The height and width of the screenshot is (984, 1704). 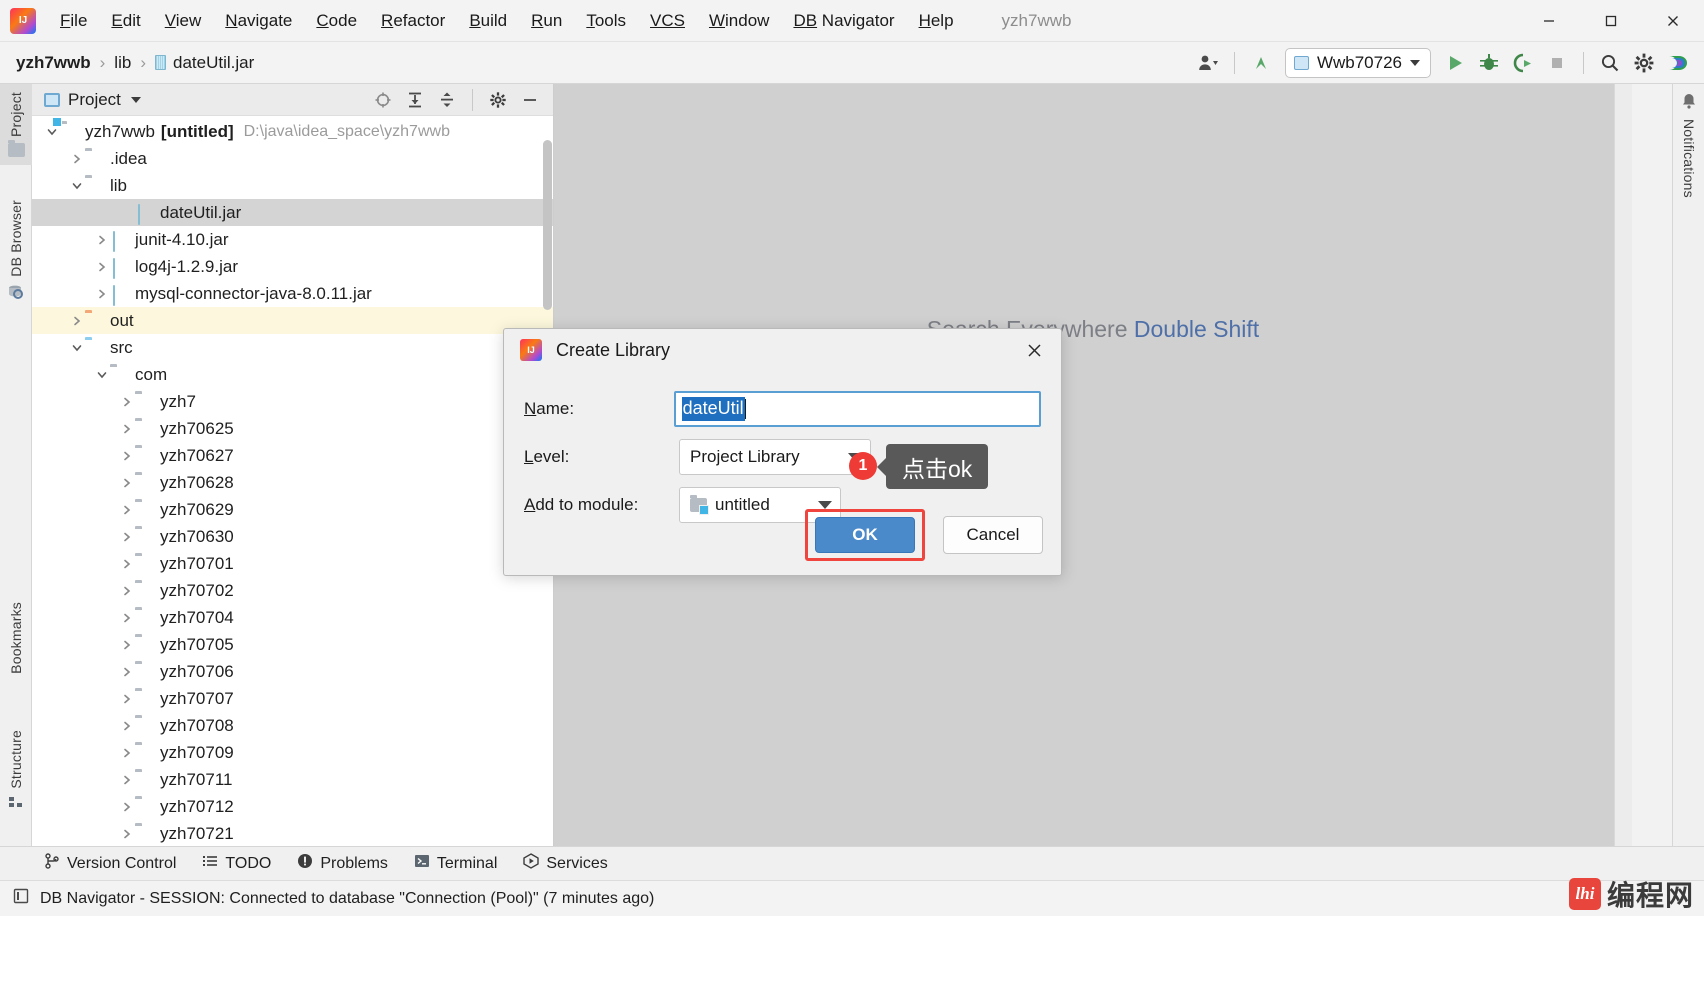 What do you see at coordinates (843, 21) in the screenshot?
I see `menu-item-db-navigator: DB Navigator` at bounding box center [843, 21].